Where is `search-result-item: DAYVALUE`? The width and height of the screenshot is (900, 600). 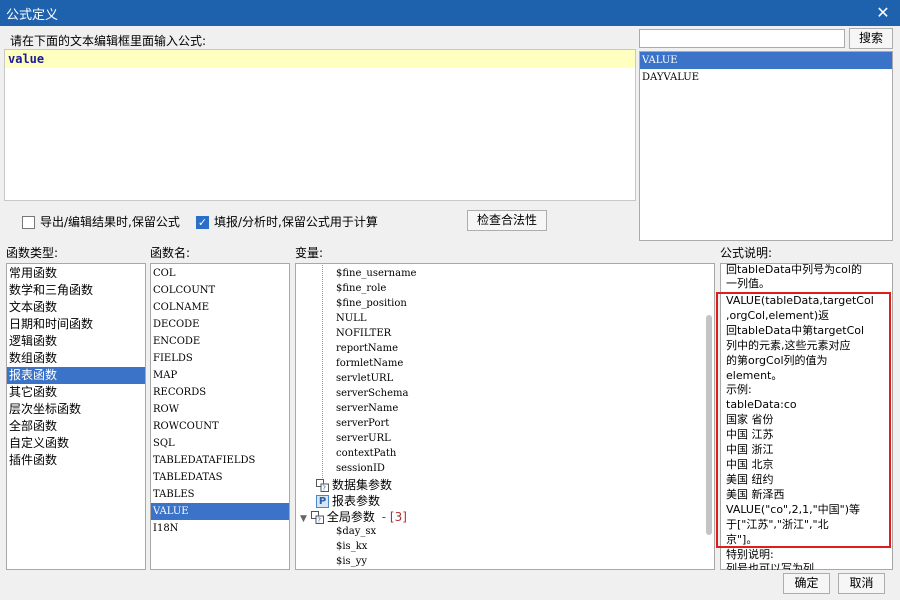
search-result-item: DAYVALUE is located at coordinates (766, 77).